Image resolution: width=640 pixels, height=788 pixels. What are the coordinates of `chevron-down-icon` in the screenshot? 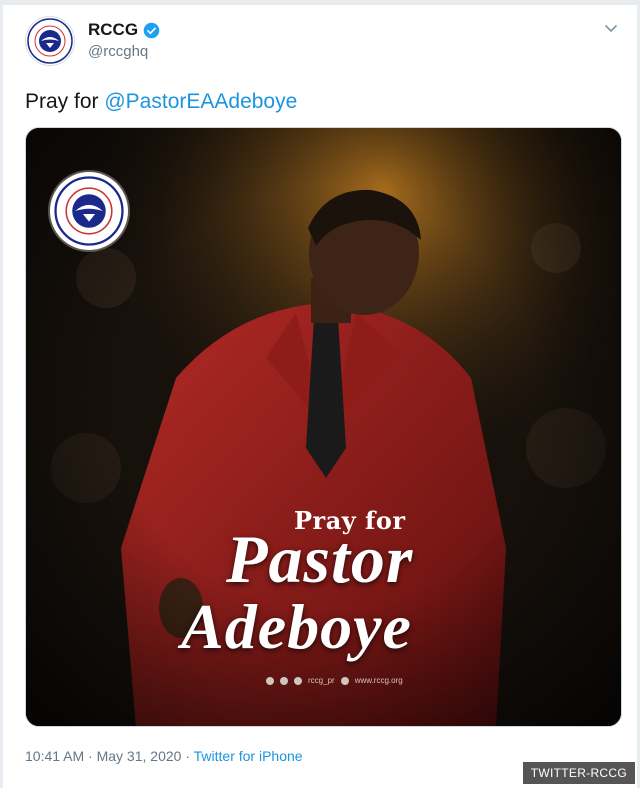 It's located at (611, 29).